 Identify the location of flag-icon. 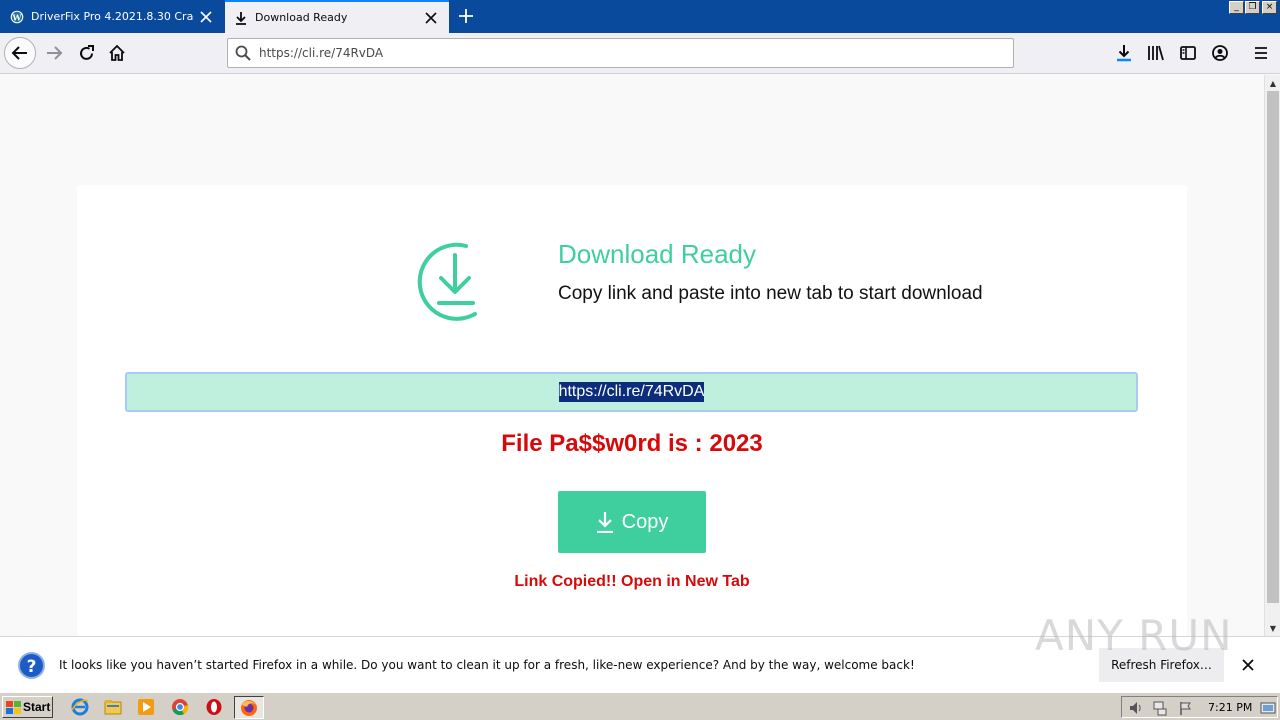
(1186, 708).